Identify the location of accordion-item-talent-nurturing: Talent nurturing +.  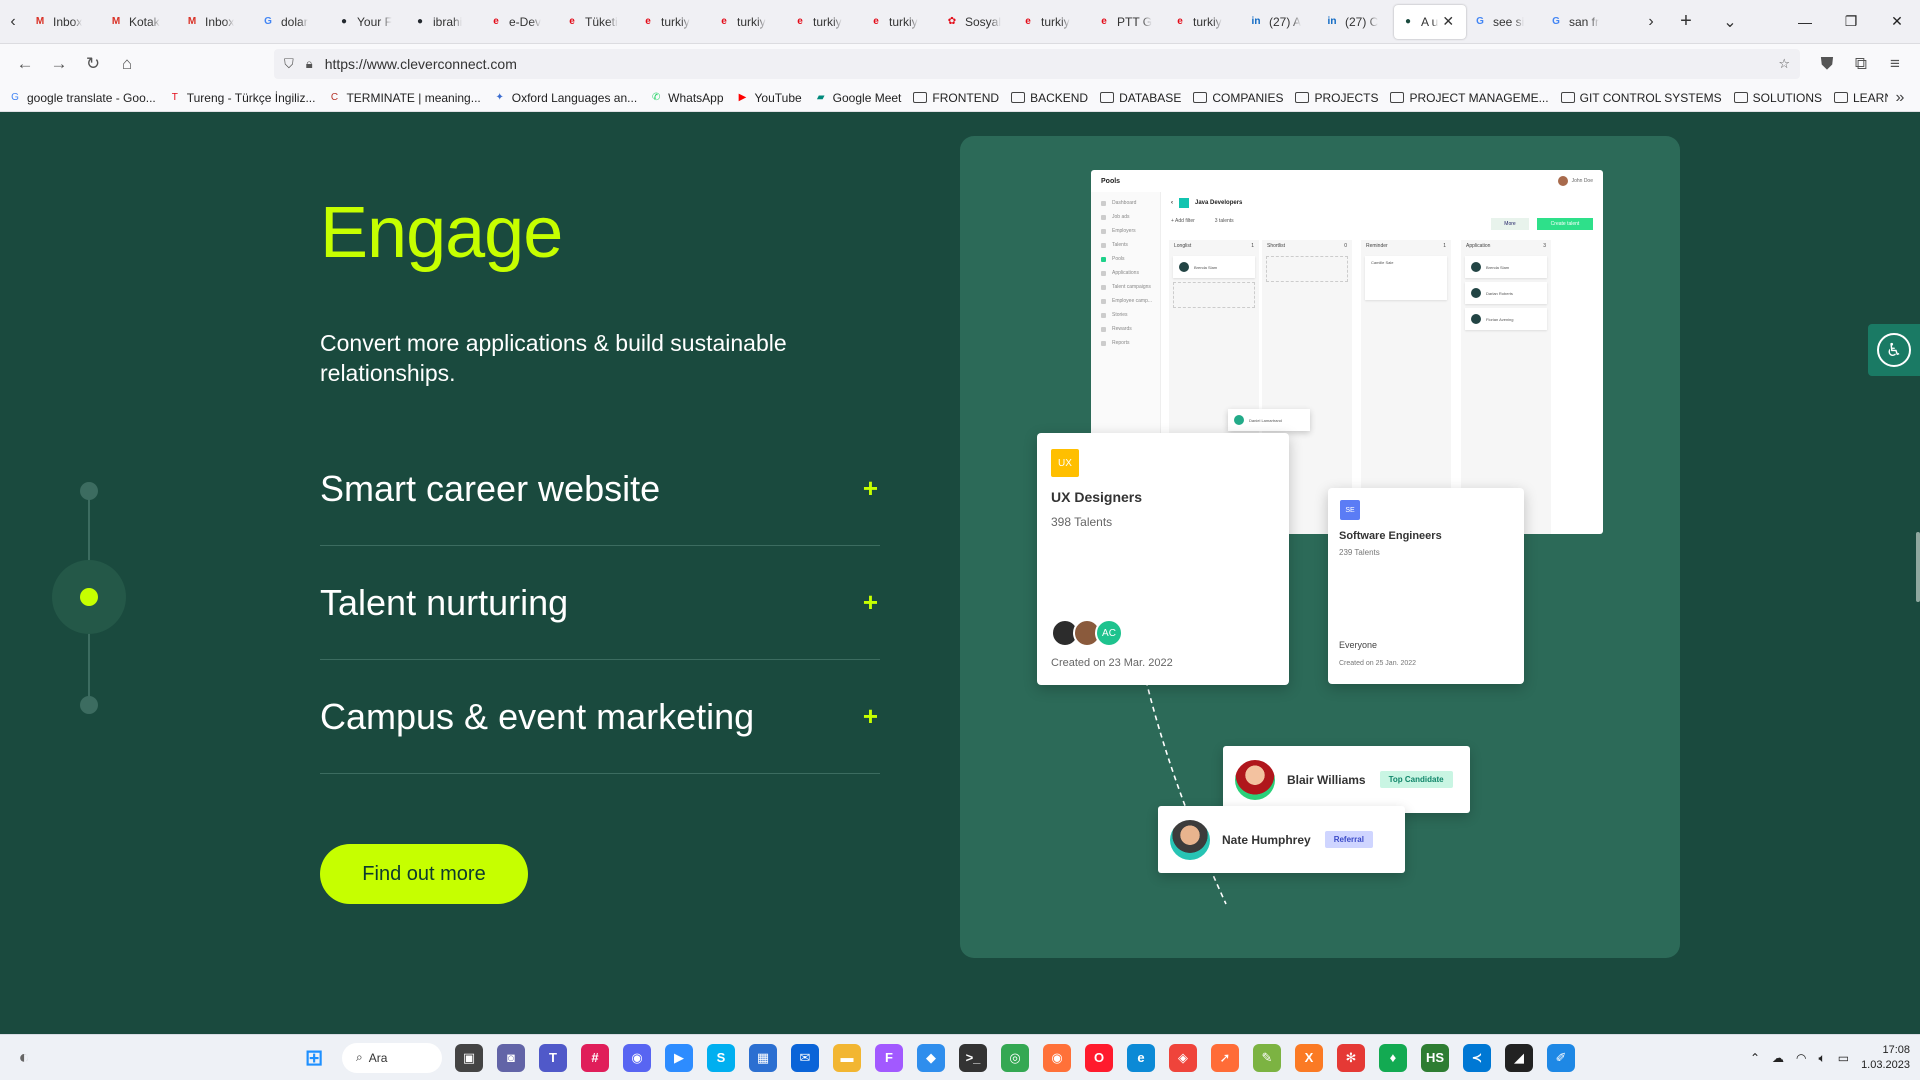
(600, 603).